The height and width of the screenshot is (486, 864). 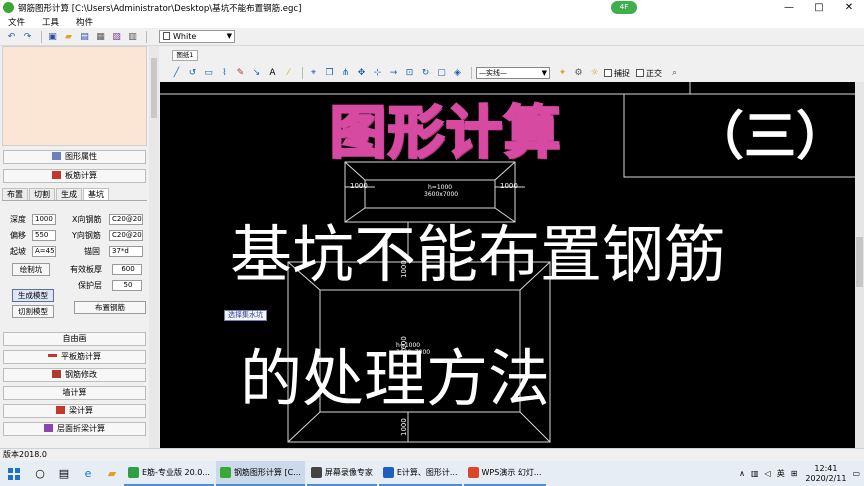 I want to click on depth-input: 1000, so click(x=44, y=219).